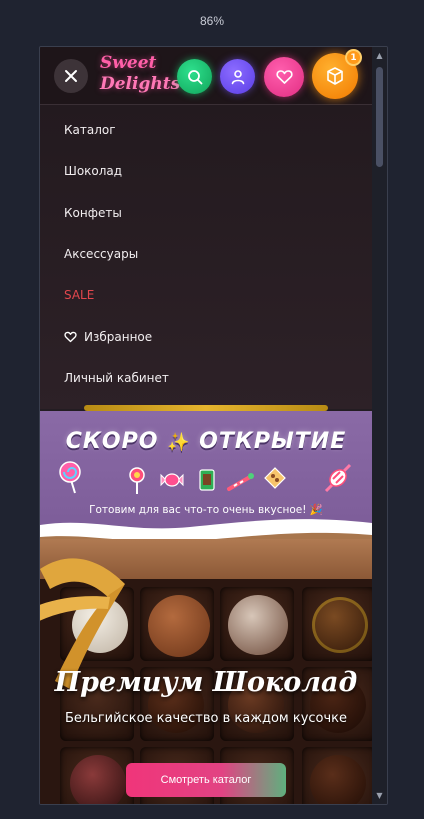 This screenshot has height=819, width=424. I want to click on cart-button: 1, so click(337, 74).